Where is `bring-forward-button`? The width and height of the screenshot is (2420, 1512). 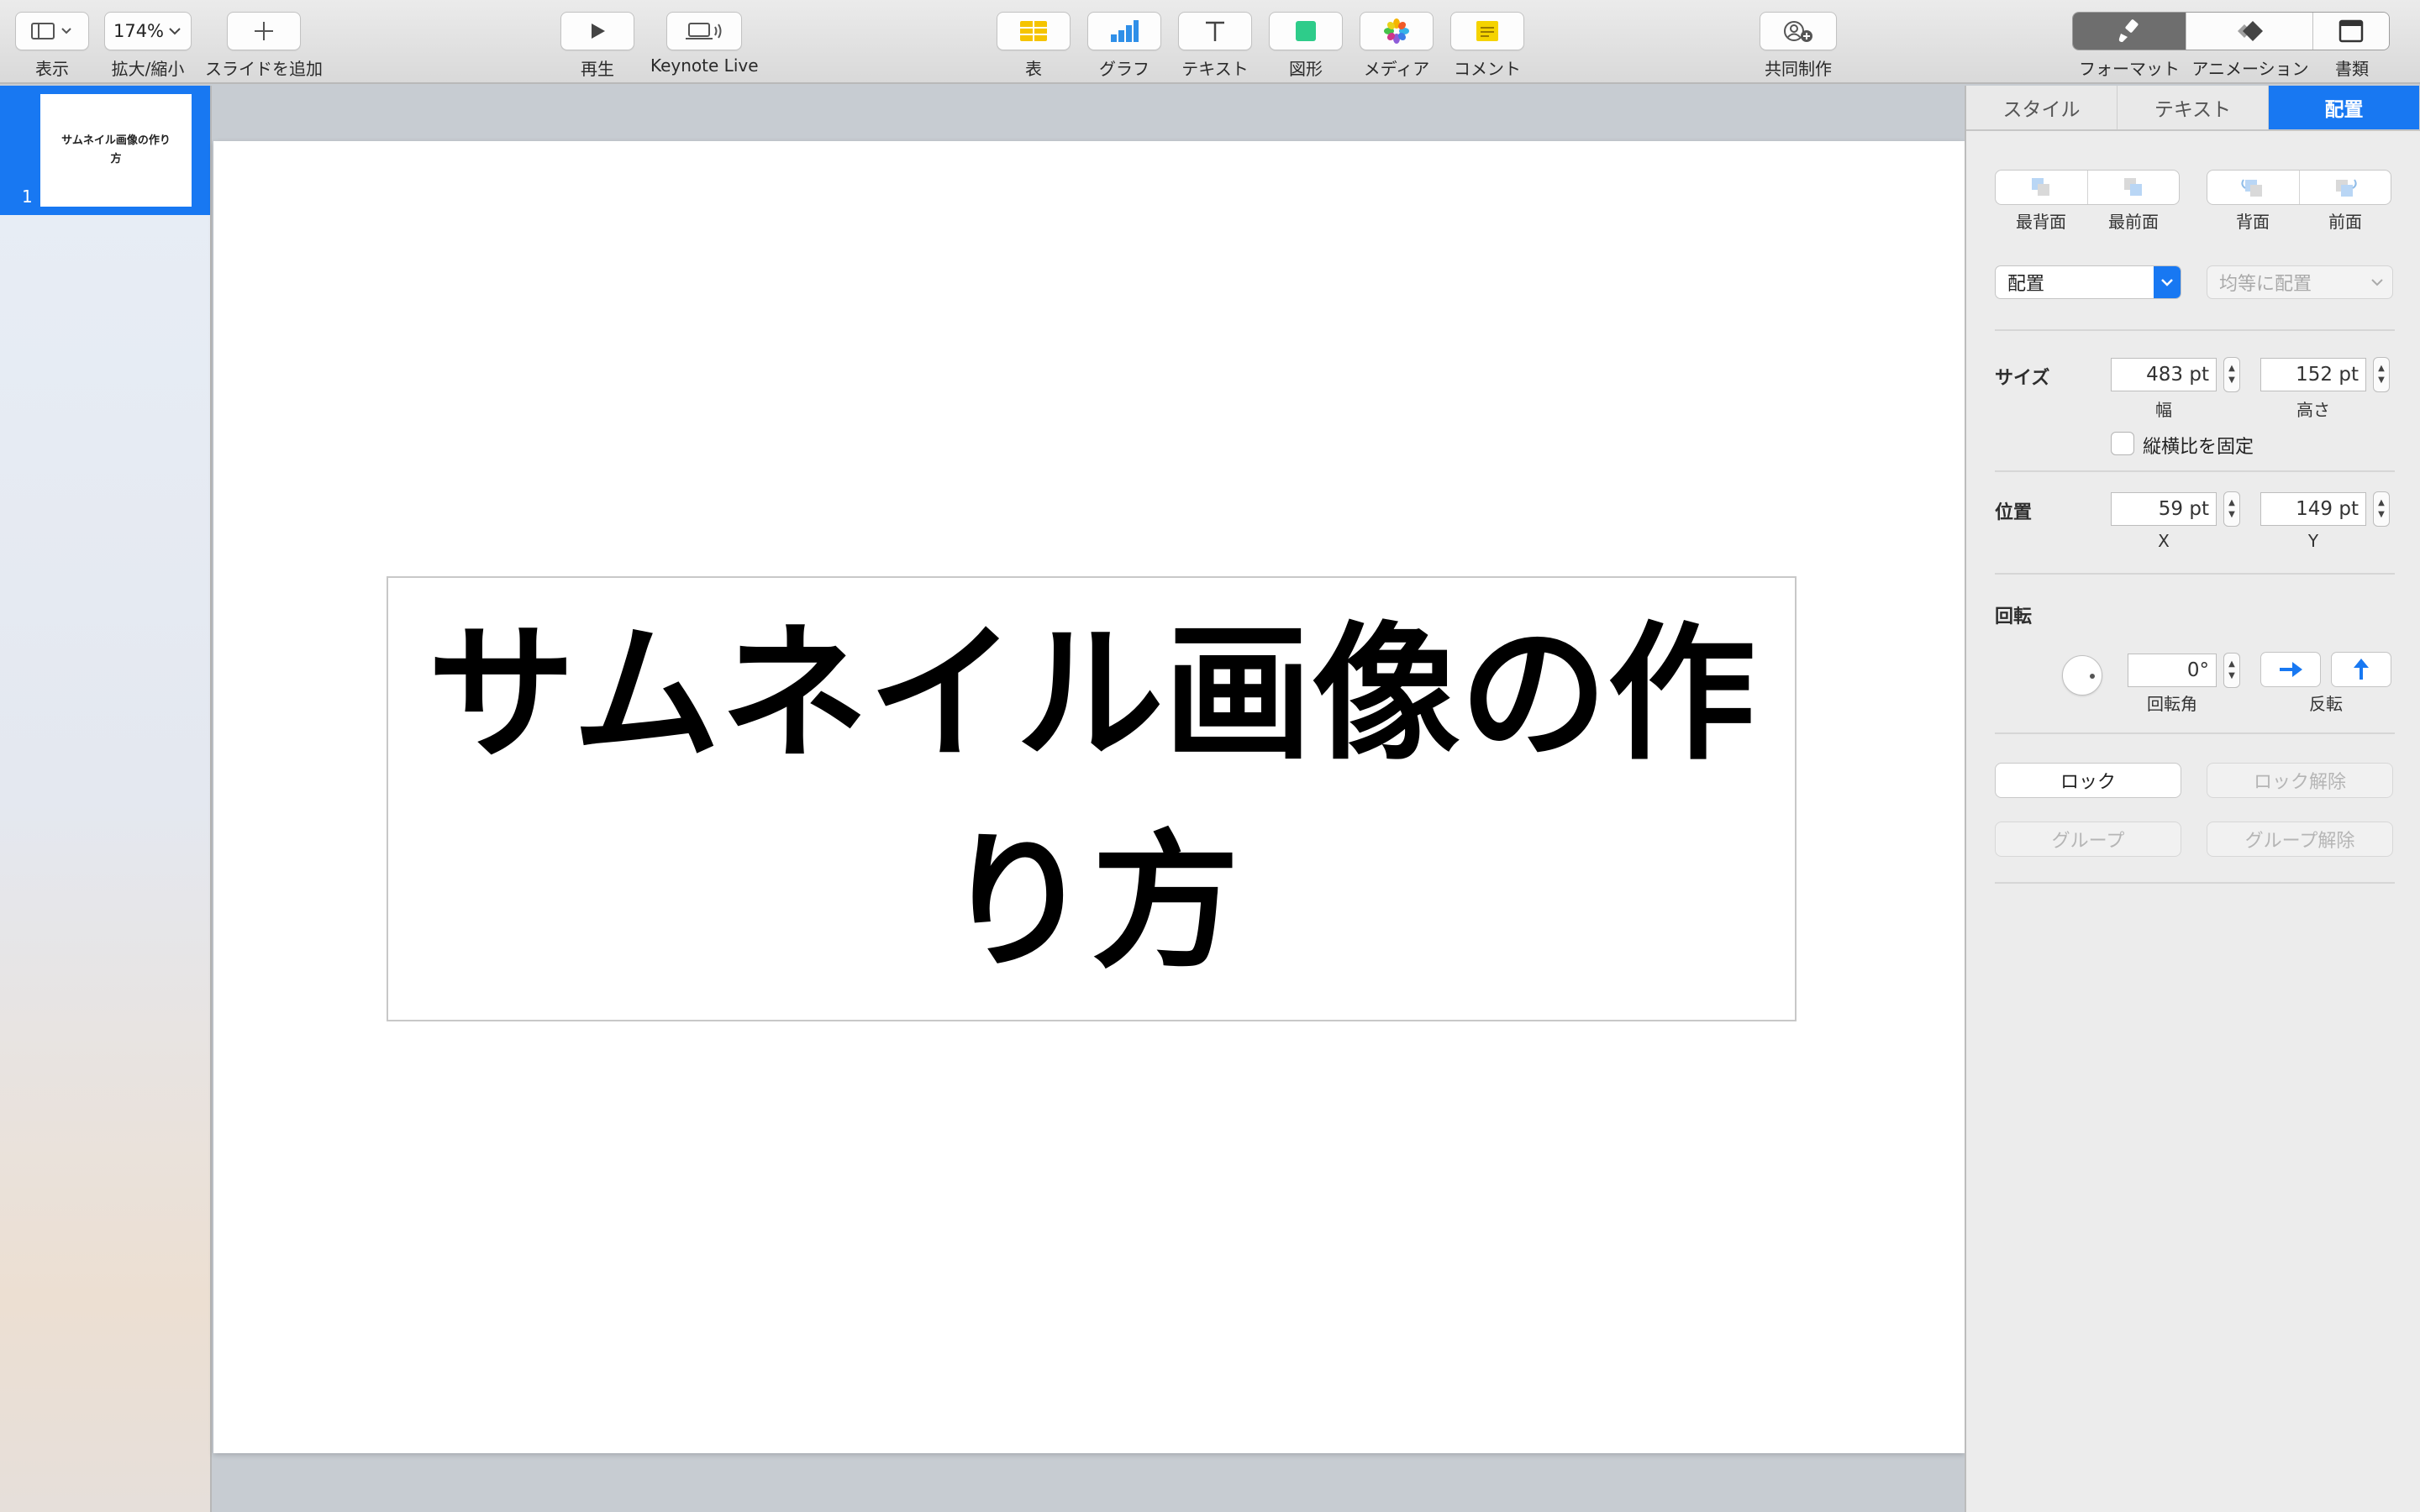
bring-forward-button is located at coordinates (2345, 187).